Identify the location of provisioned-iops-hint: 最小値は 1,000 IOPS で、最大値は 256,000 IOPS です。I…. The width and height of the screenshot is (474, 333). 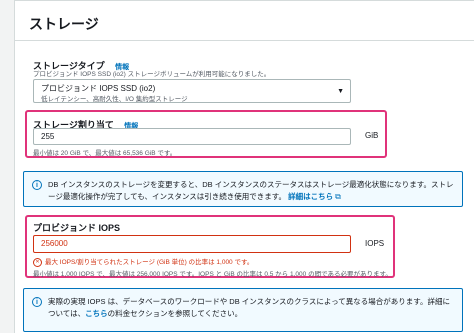
(212, 274).